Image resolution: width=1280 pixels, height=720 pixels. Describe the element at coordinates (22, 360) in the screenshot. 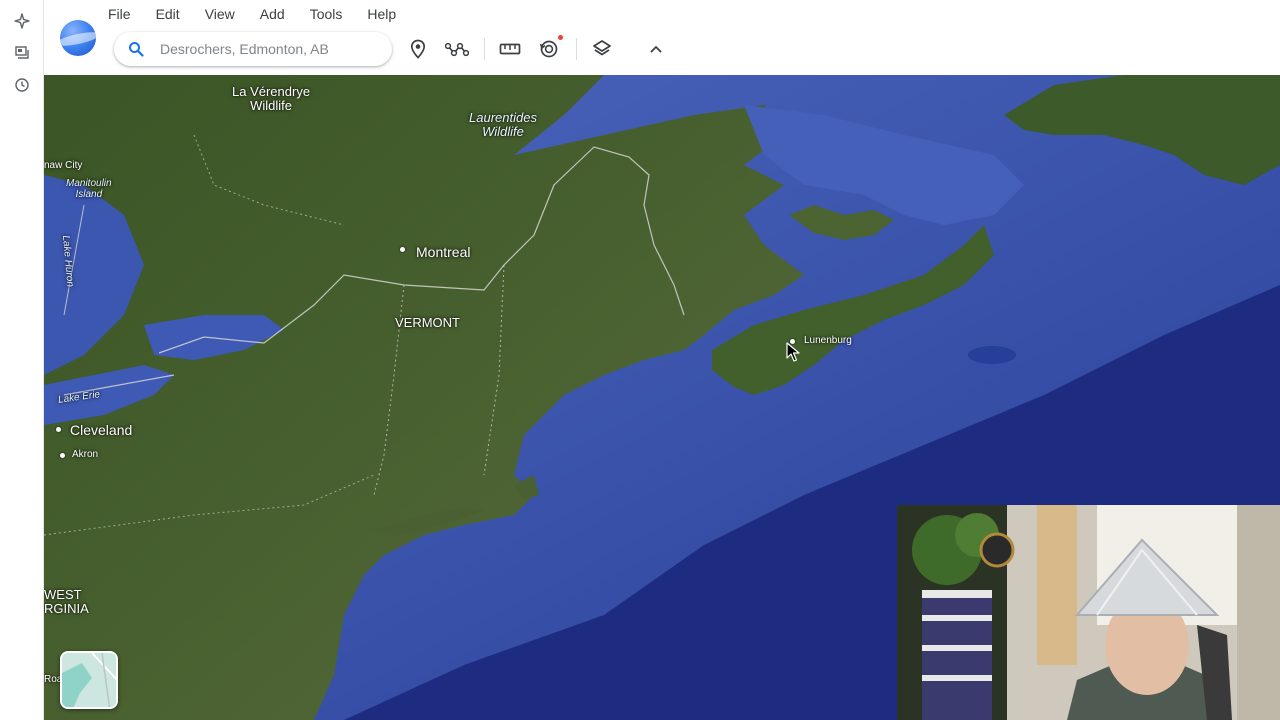

I see `left-rail` at that location.